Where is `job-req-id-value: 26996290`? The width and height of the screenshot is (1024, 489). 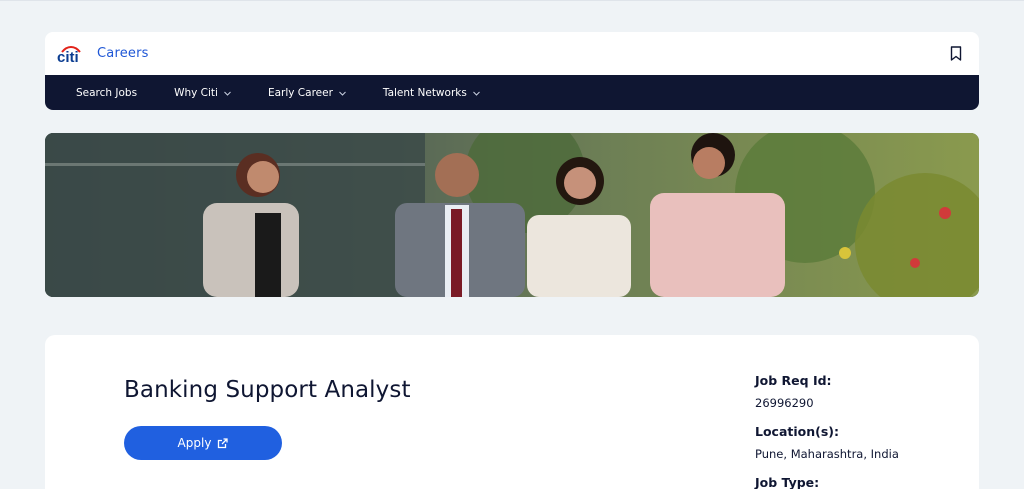 job-req-id-value: 26996290 is located at coordinates (784, 403).